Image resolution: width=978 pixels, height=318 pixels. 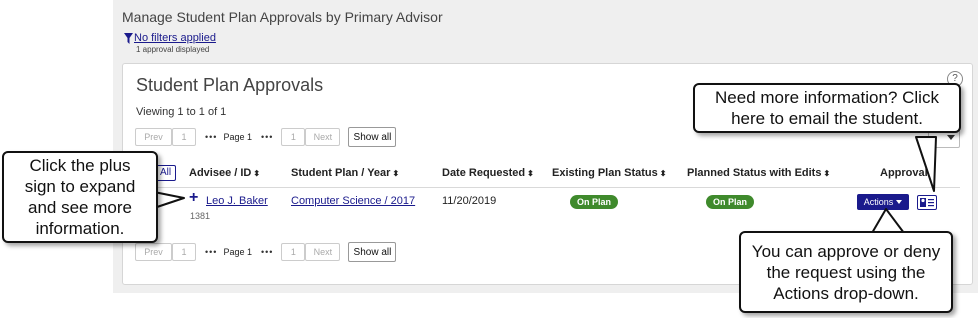 I want to click on contact-card-icon, so click(x=927, y=202).